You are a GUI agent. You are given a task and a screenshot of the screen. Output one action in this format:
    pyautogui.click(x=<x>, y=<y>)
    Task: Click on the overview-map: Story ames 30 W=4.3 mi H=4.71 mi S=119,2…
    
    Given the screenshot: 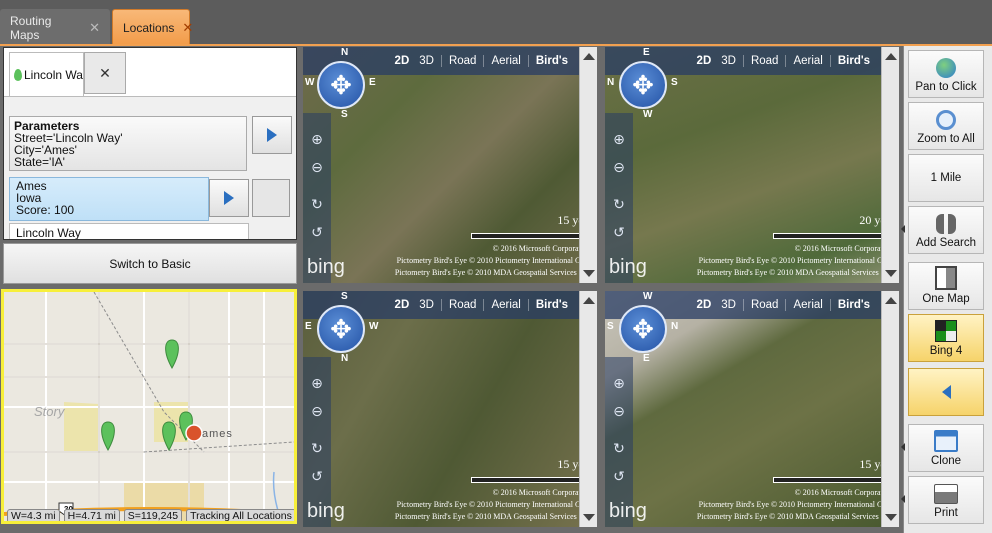 What is the action you would take?
    pyautogui.click(x=149, y=406)
    